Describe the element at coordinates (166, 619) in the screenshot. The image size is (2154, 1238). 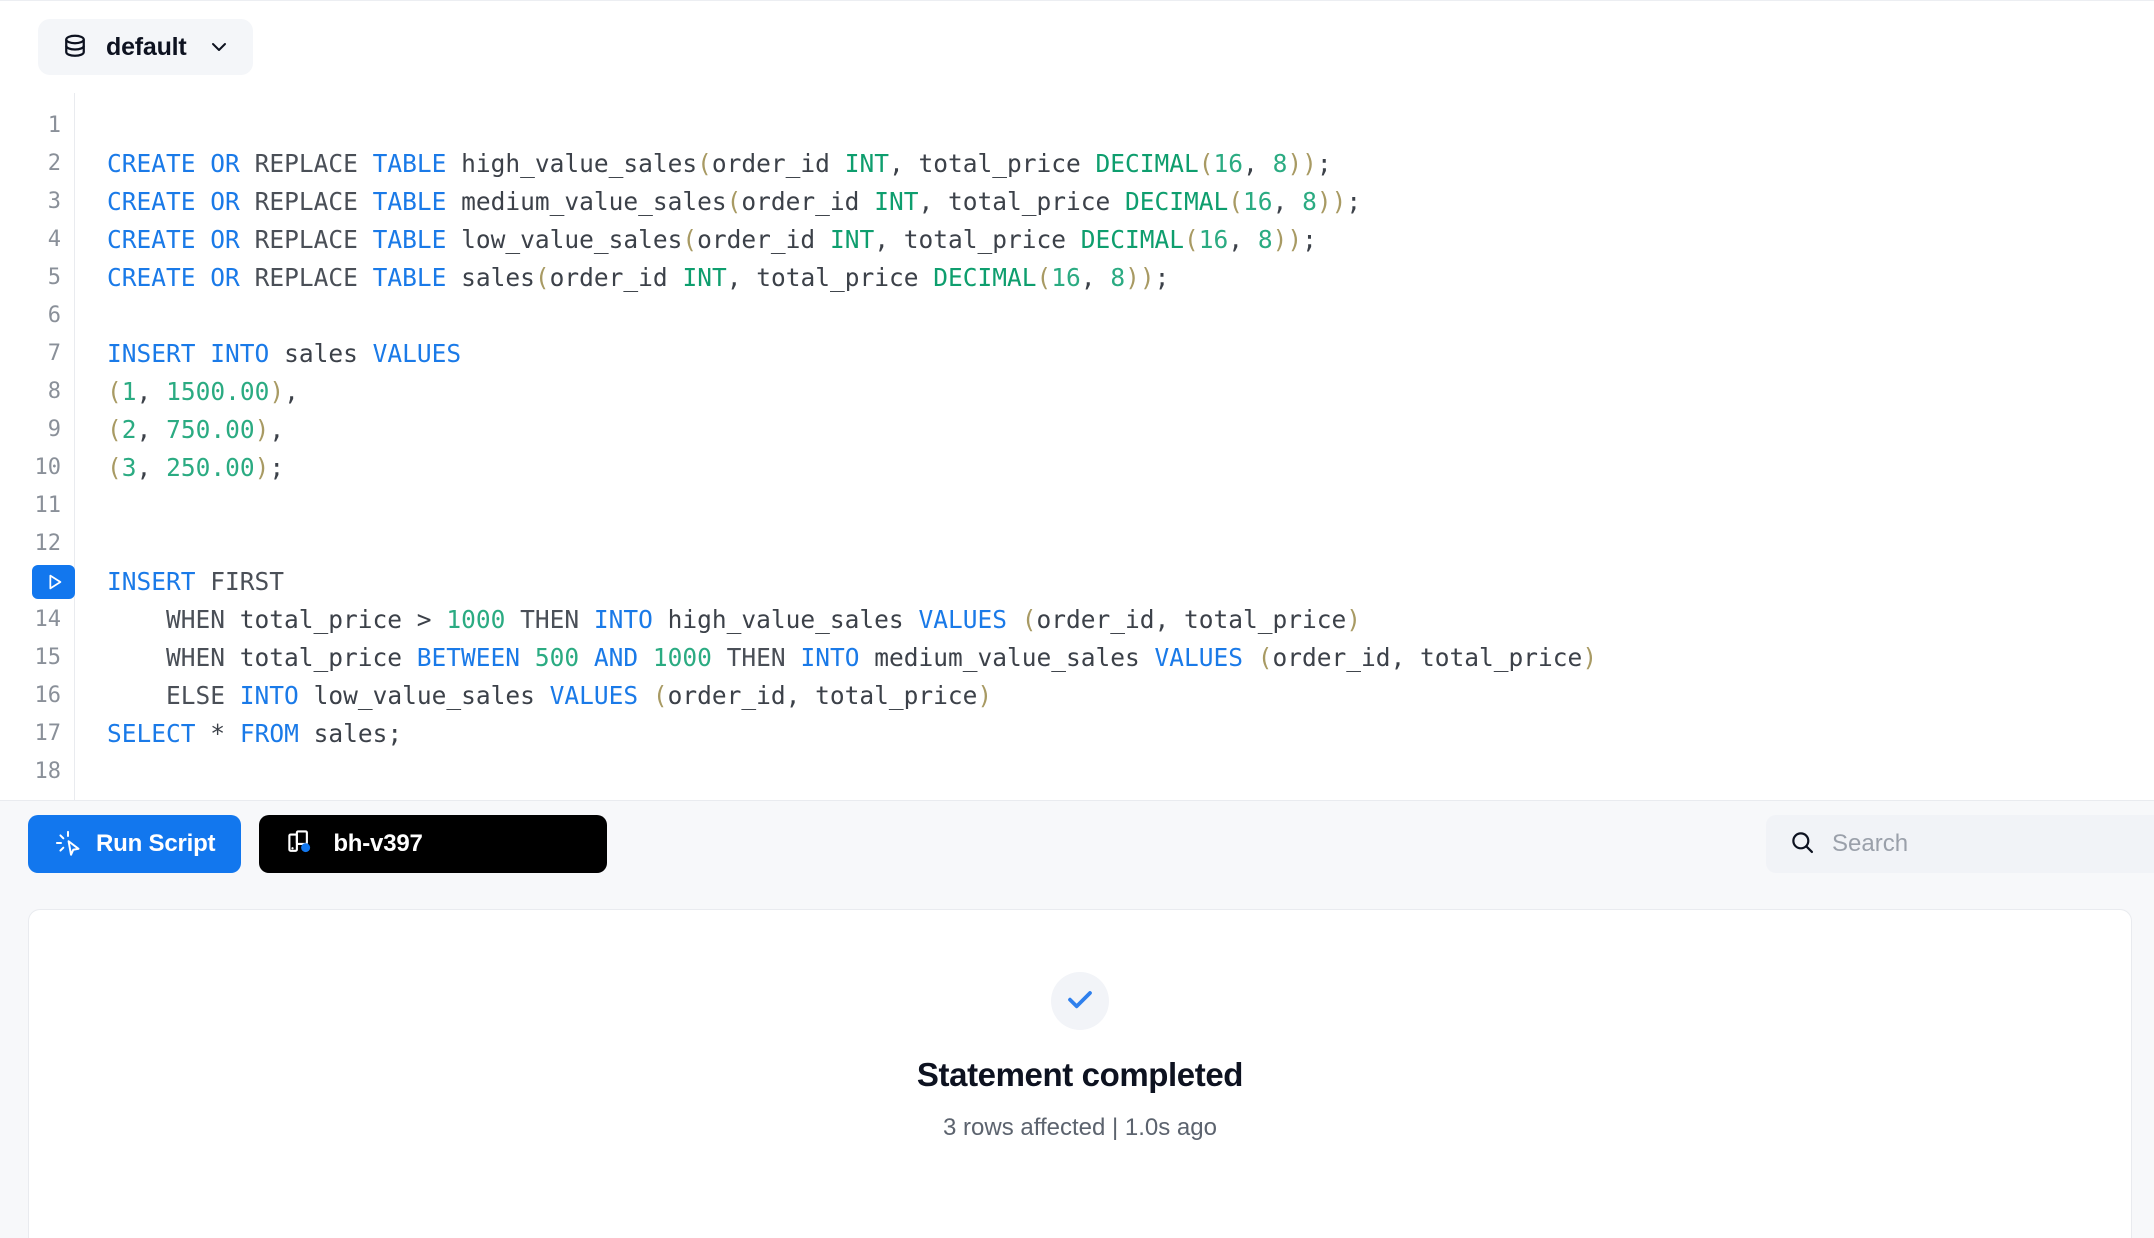
I see `code-token: WHEN` at that location.